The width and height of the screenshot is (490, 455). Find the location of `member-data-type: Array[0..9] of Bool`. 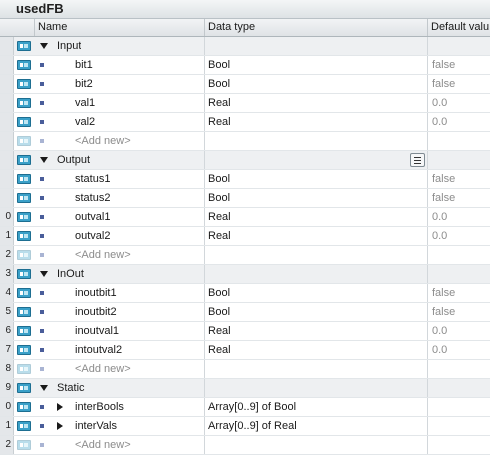

member-data-type: Array[0..9] of Bool is located at coordinates (316, 407).